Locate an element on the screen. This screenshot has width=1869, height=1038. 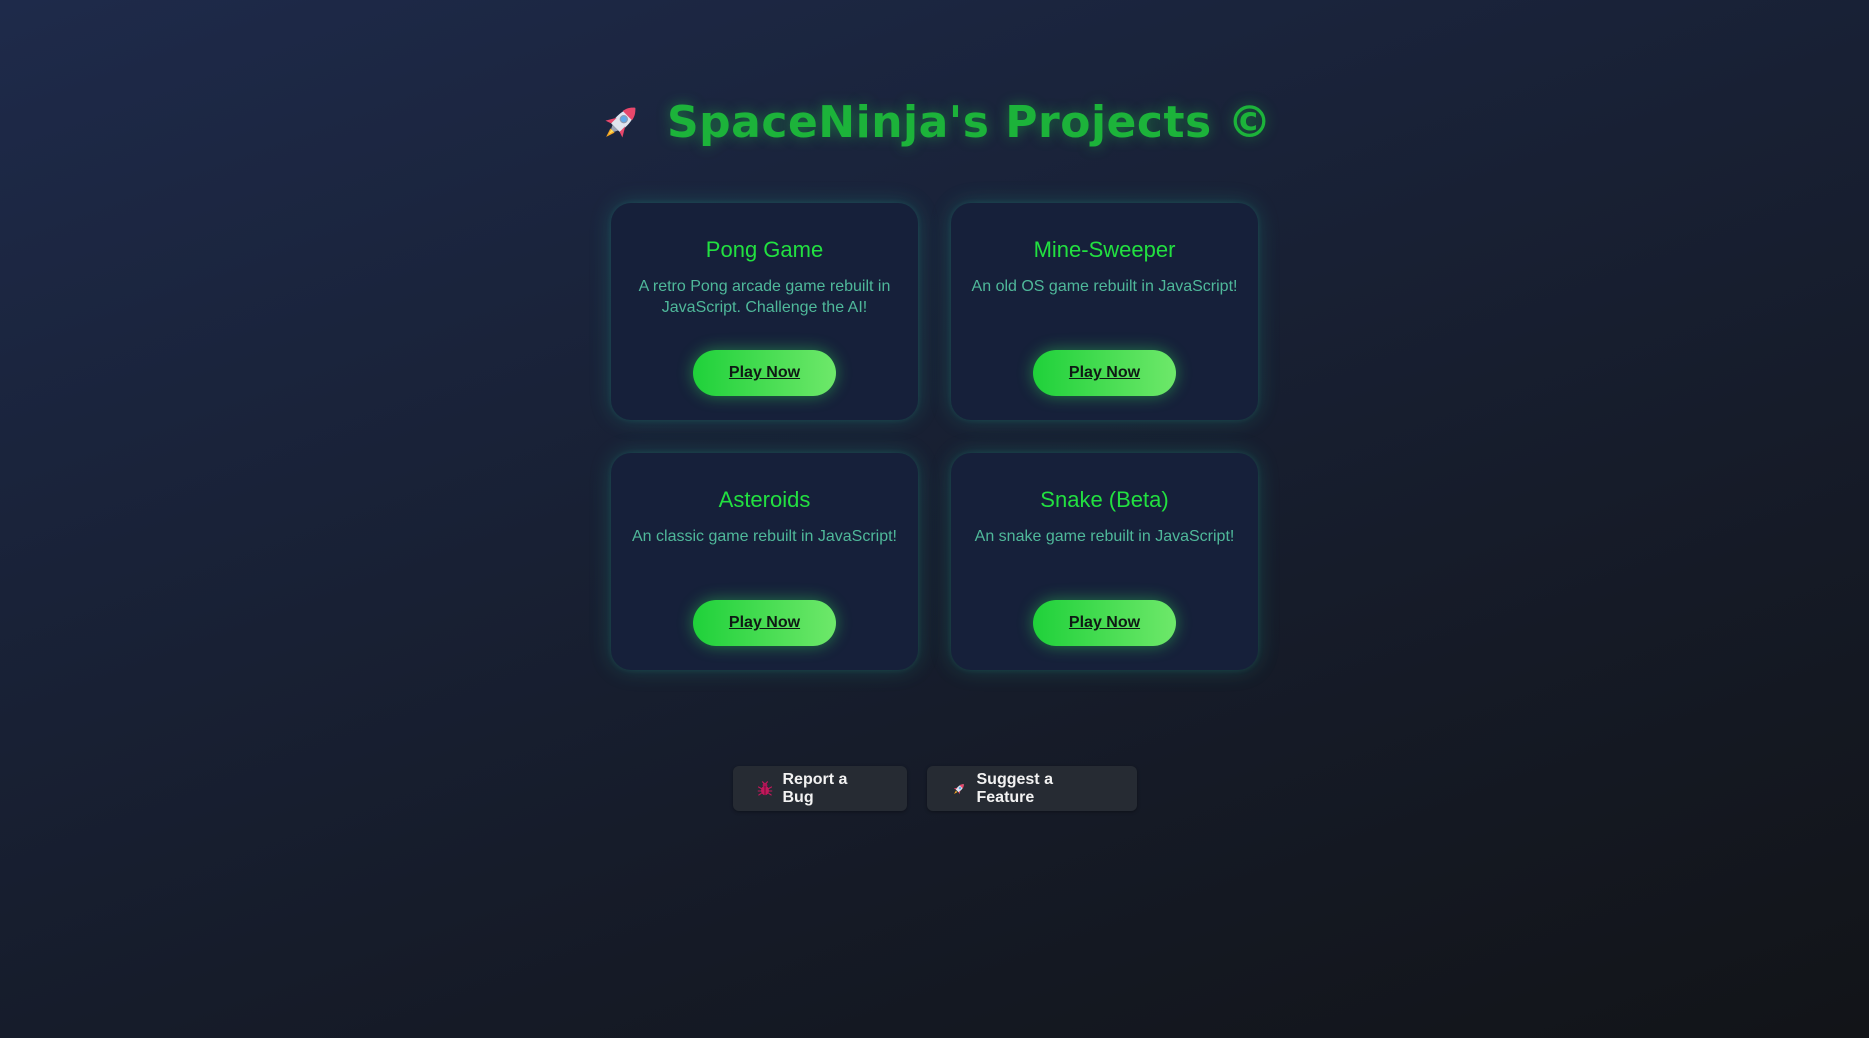
project-description: An snake game rebuilt in JavaScript! is located at coordinates (1104, 536).